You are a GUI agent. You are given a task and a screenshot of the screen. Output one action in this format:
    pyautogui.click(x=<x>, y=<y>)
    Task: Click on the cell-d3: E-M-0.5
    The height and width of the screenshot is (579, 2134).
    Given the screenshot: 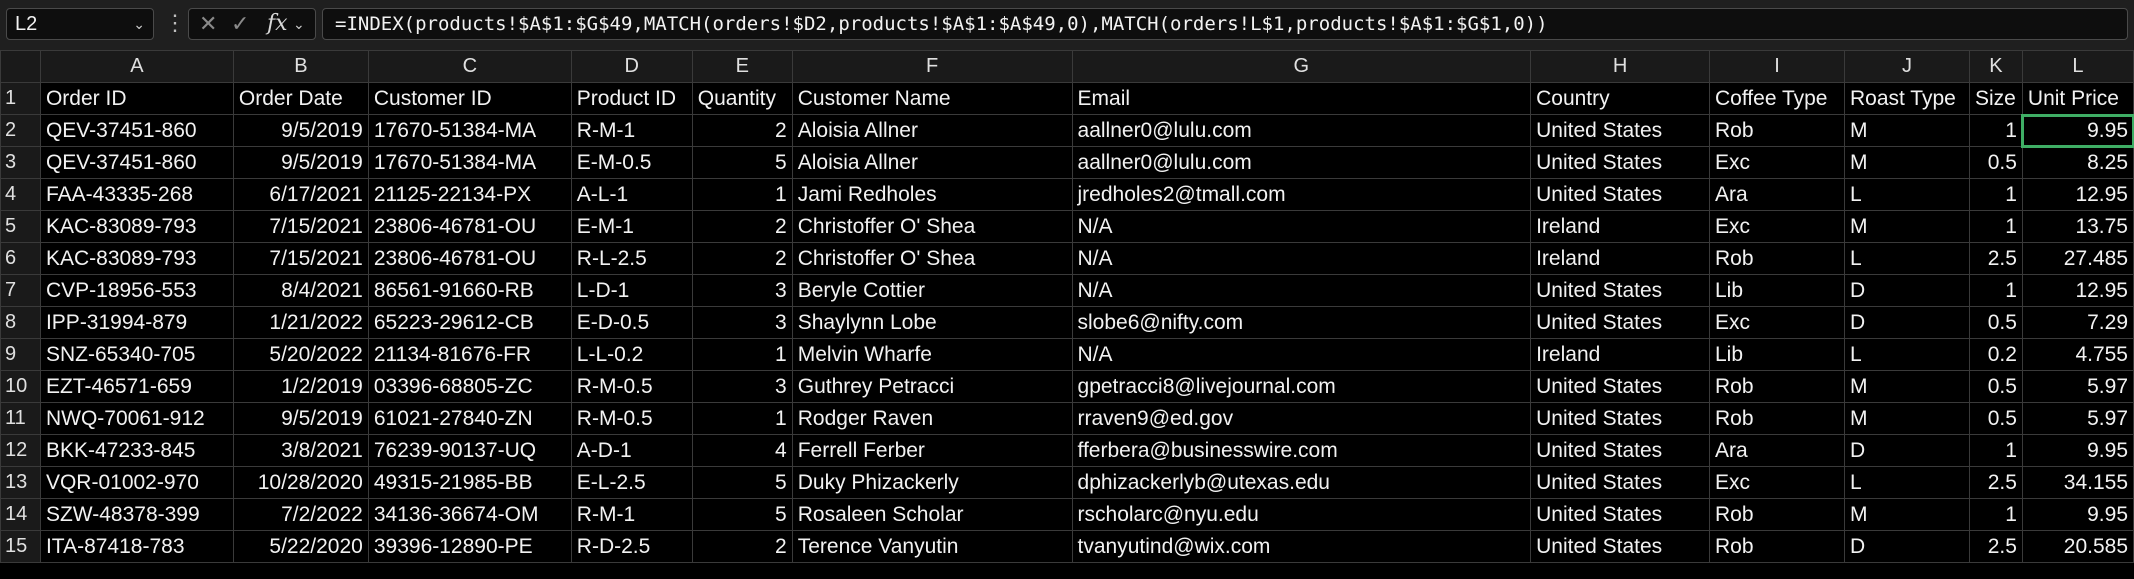 What is the action you would take?
    pyautogui.click(x=631, y=162)
    